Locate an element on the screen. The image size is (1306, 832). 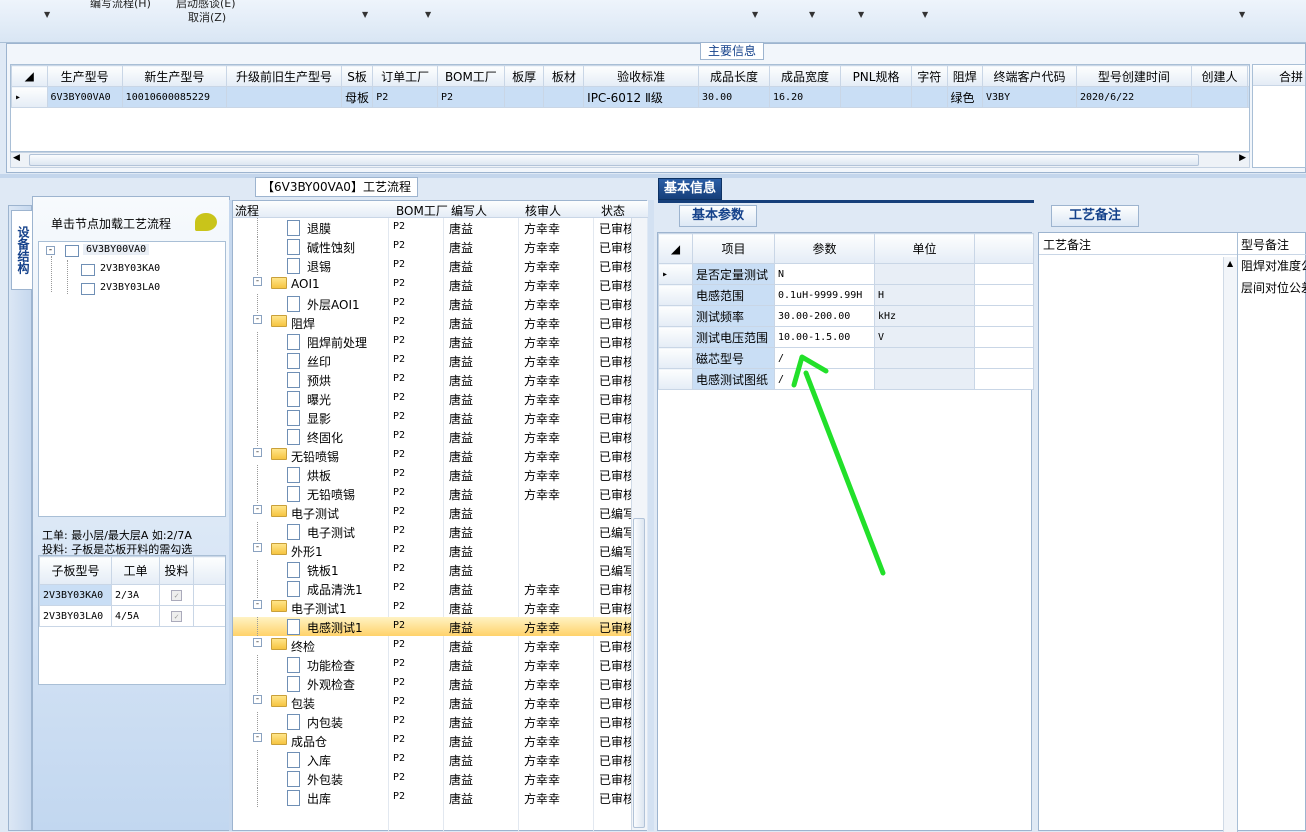
menu-cancel: 取消(Z) is located at coordinates (207, 17).